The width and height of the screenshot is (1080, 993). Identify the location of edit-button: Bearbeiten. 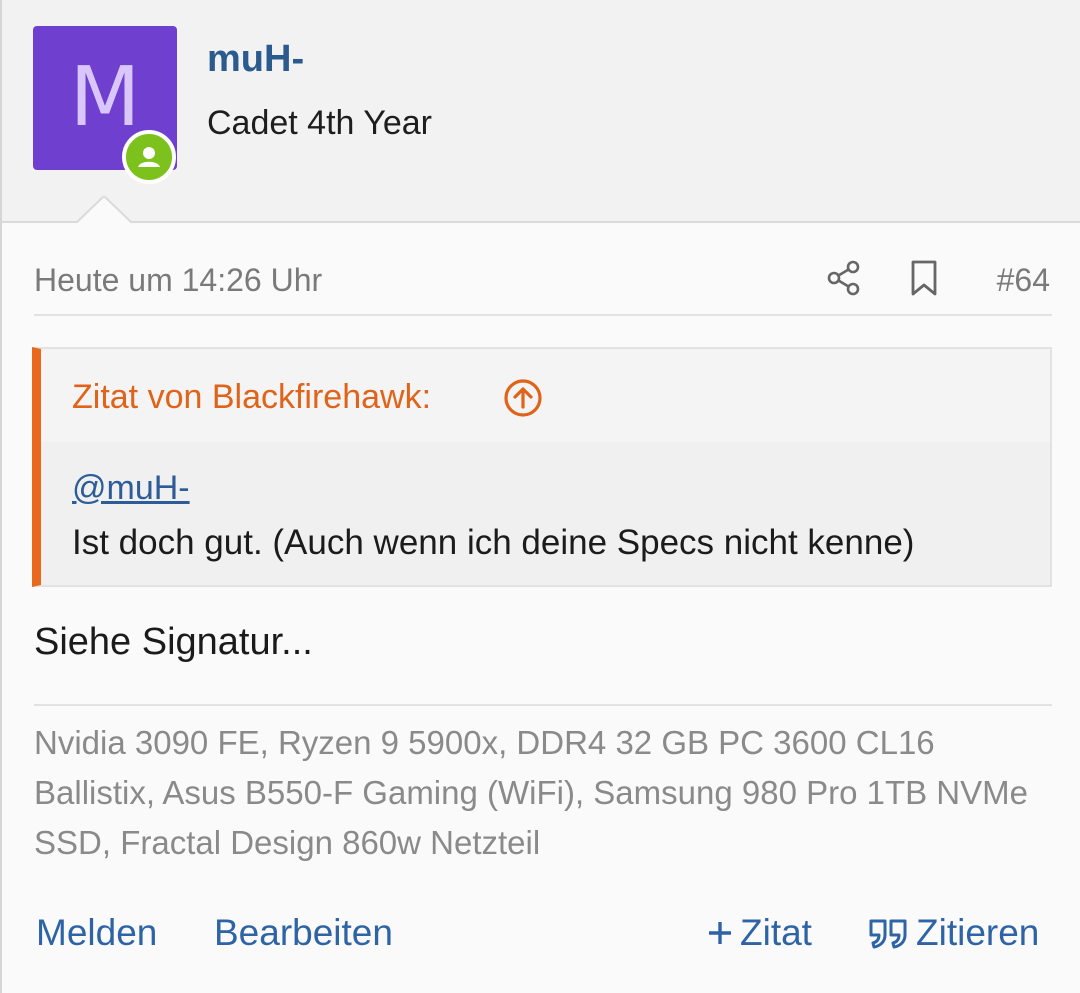
(303, 933).